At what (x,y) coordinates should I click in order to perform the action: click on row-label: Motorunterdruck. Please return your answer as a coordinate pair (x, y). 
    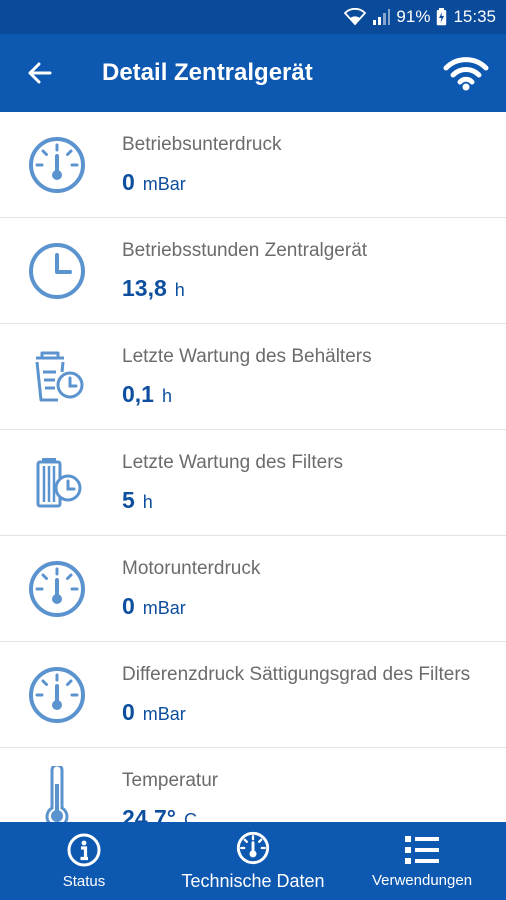
    Looking at the image, I should click on (191, 568).